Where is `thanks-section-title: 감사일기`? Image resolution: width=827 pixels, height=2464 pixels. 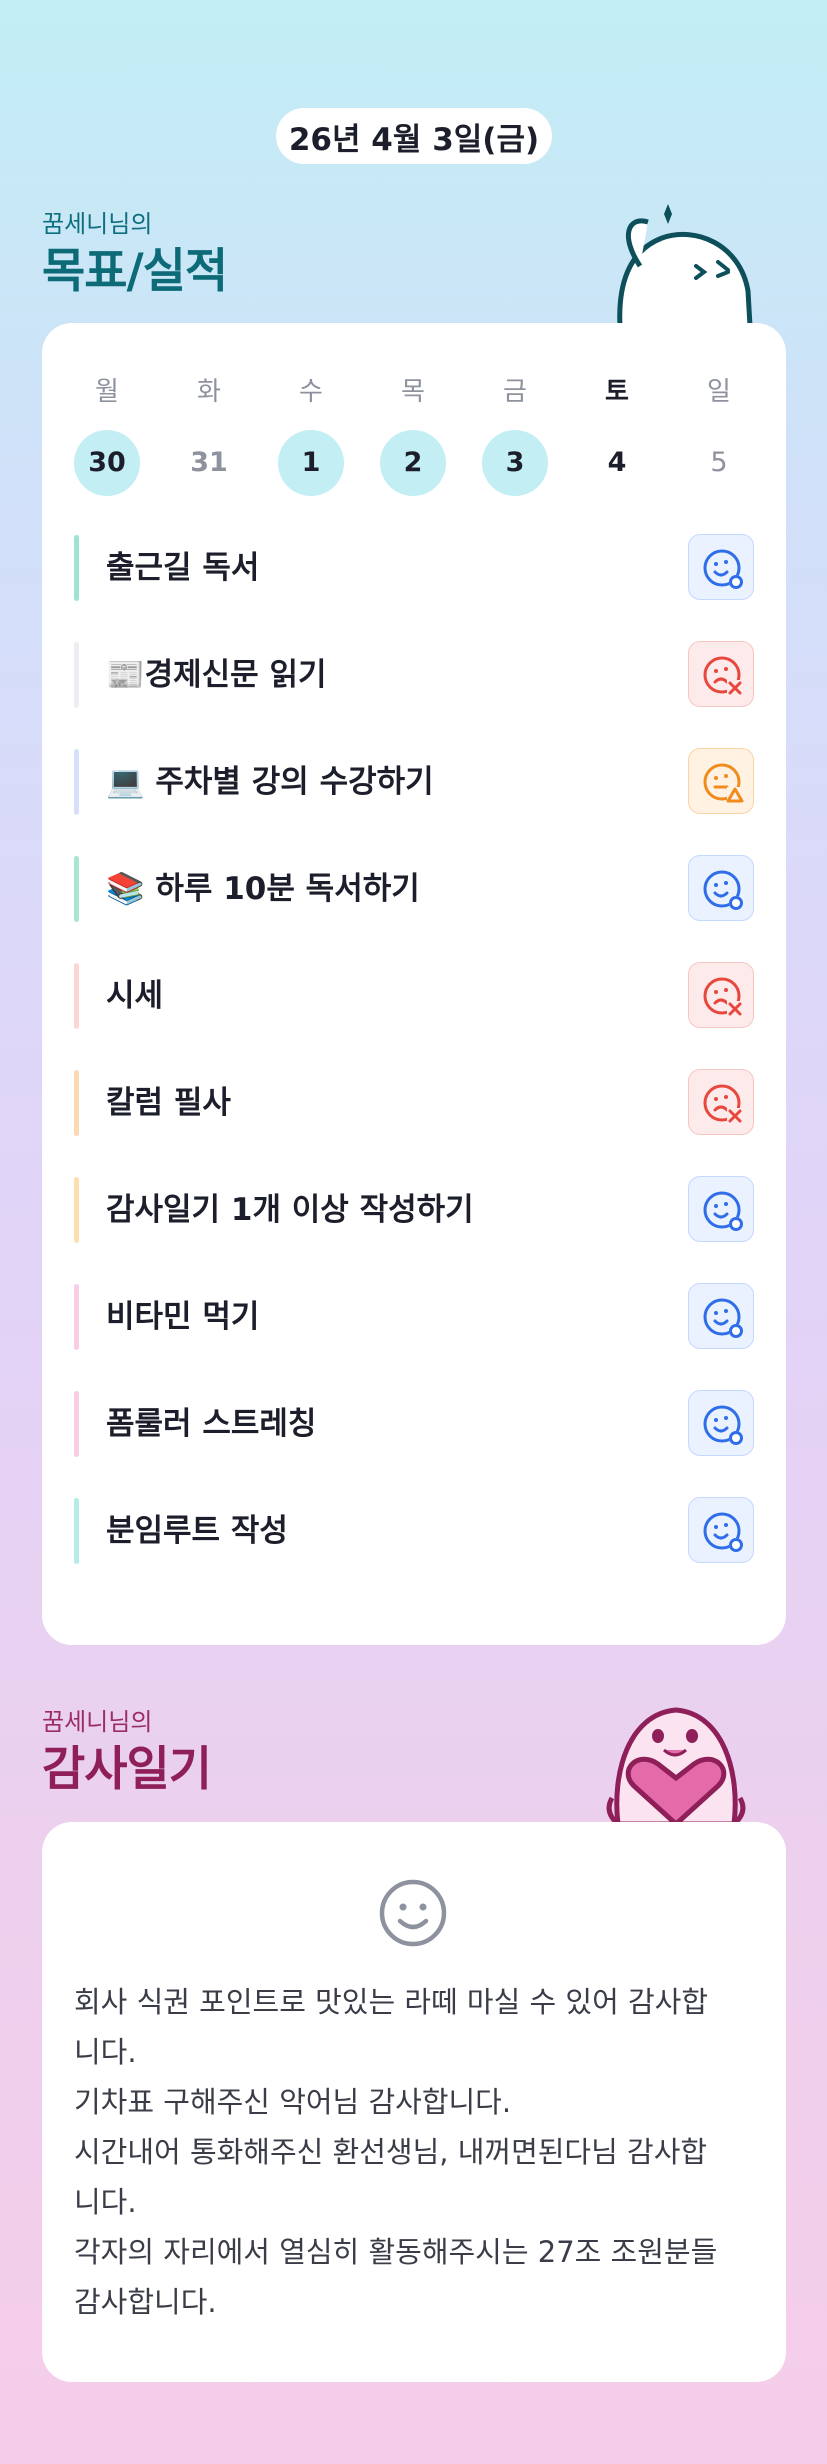
thanks-section-title: 감사일기 is located at coordinates (127, 1769).